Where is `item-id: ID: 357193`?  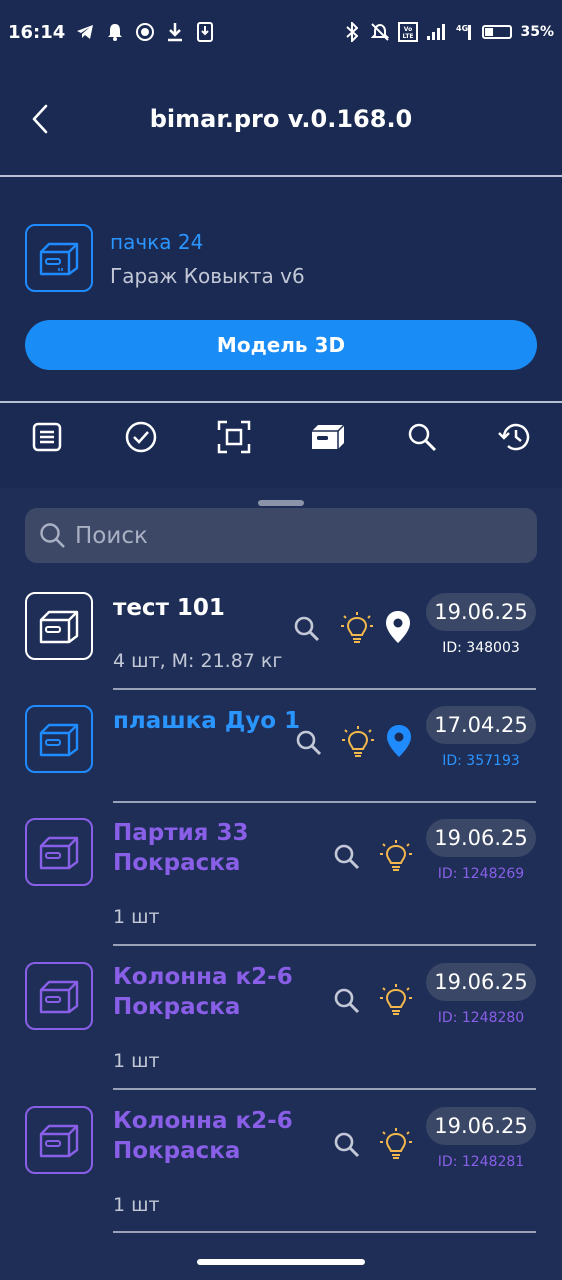
item-id: ID: 357193 is located at coordinates (481, 761).